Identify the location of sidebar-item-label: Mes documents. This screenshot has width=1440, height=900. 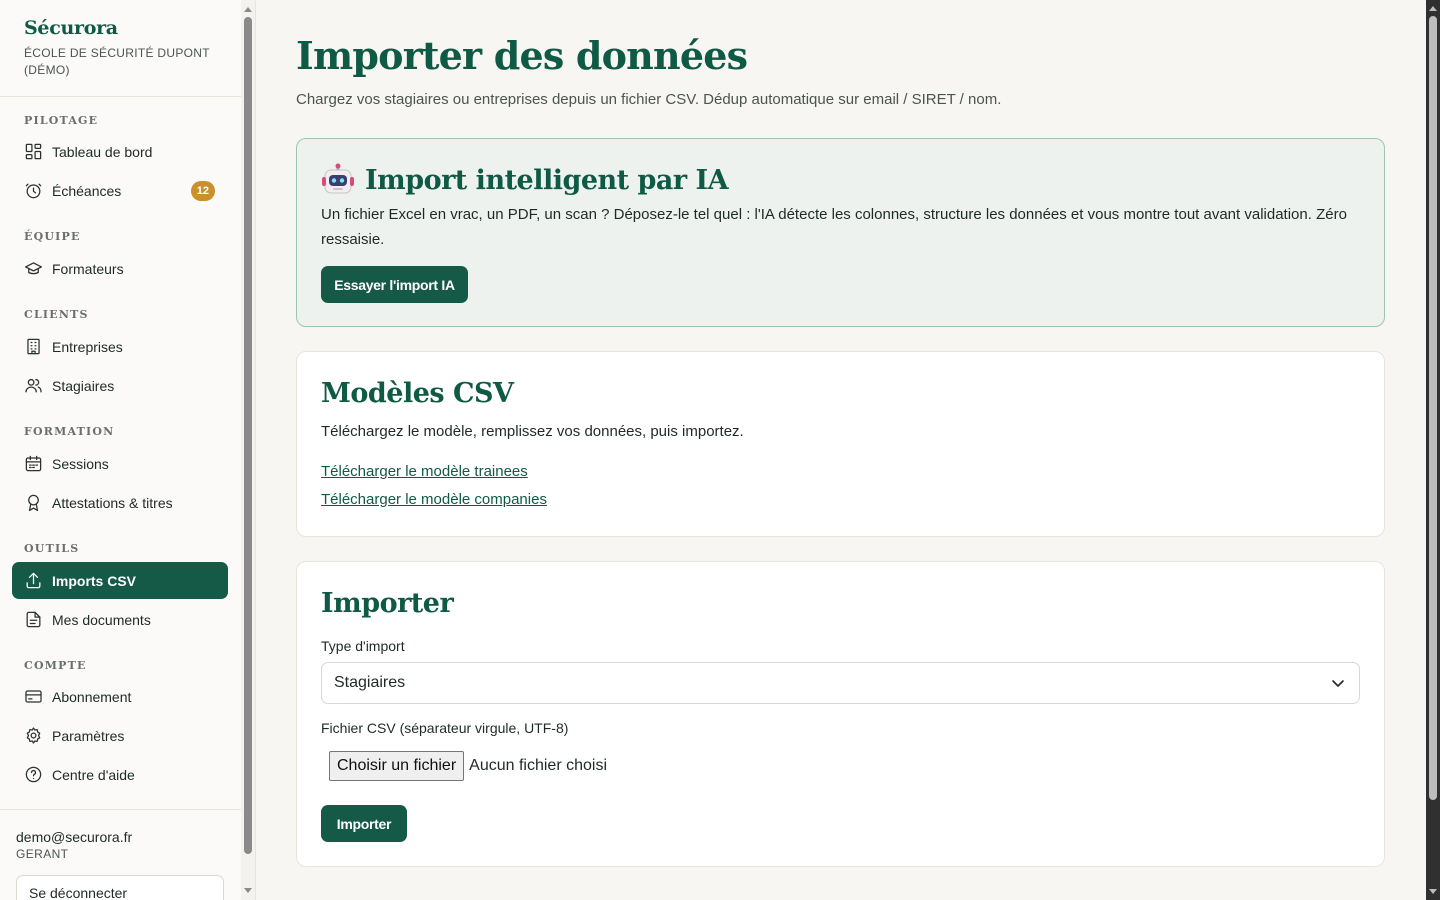
(101, 619).